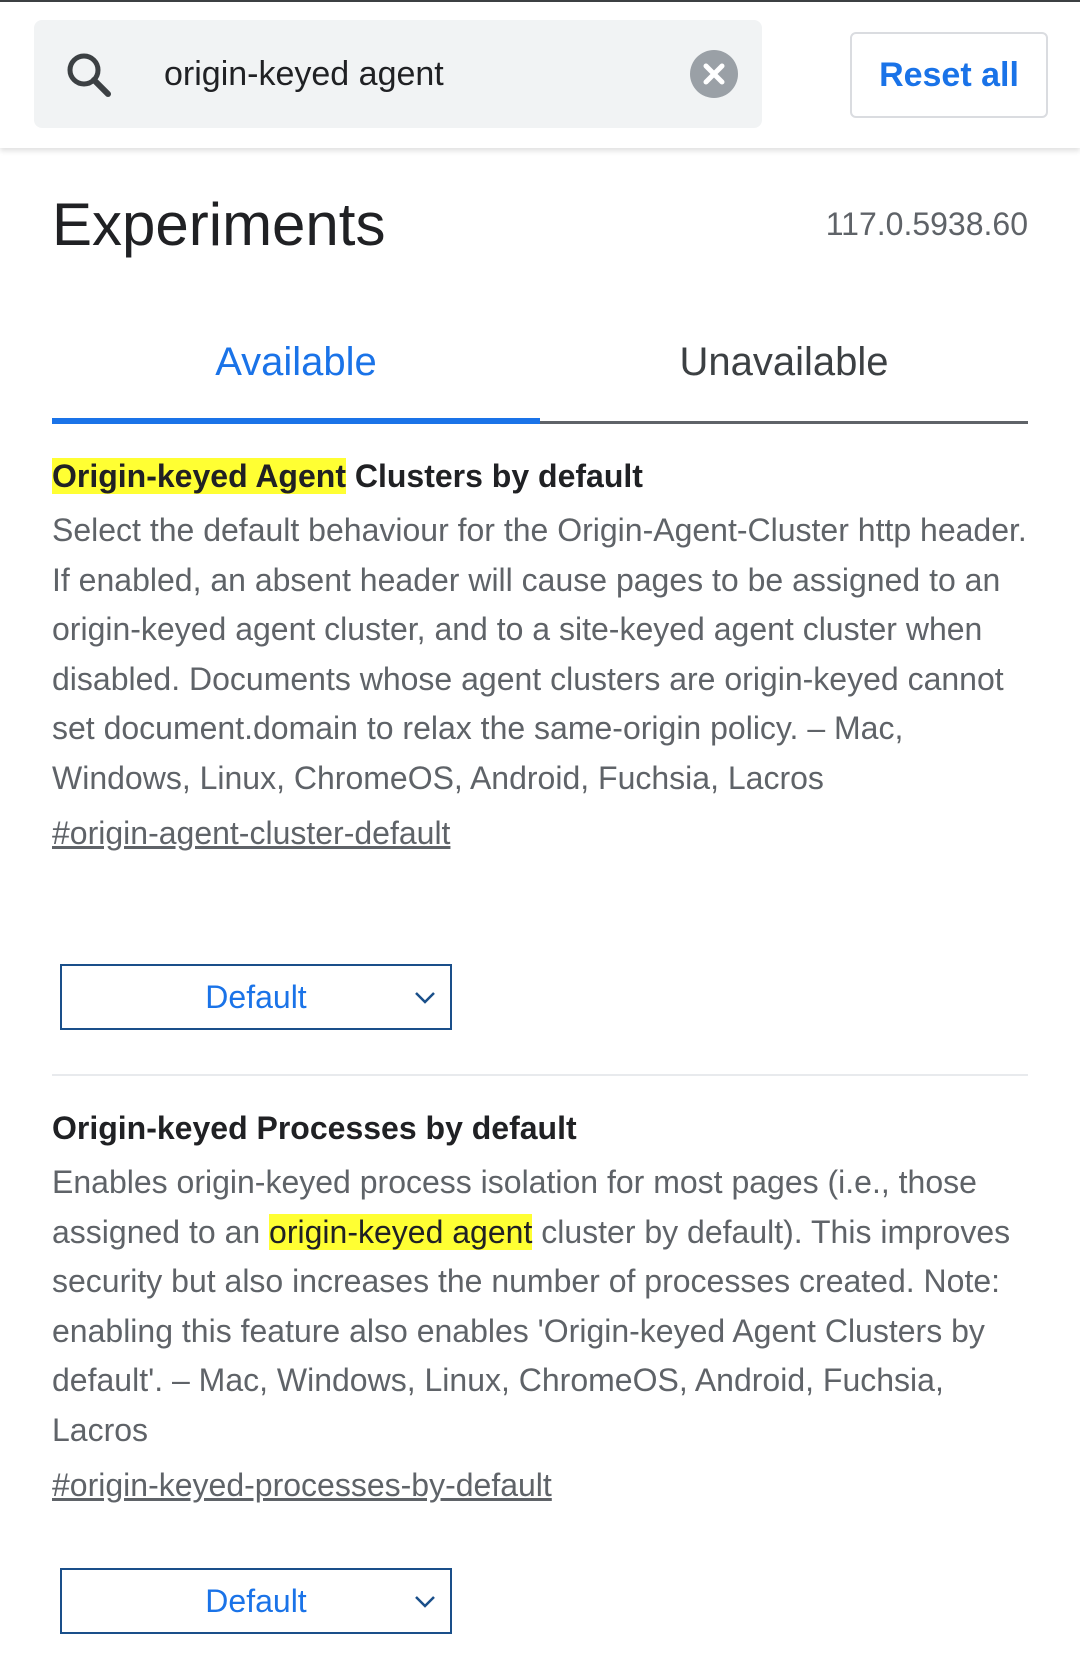 This screenshot has height=1664, width=1080. I want to click on experiment-title: Origin-keyed Agent Clusters by default, so click(540, 476).